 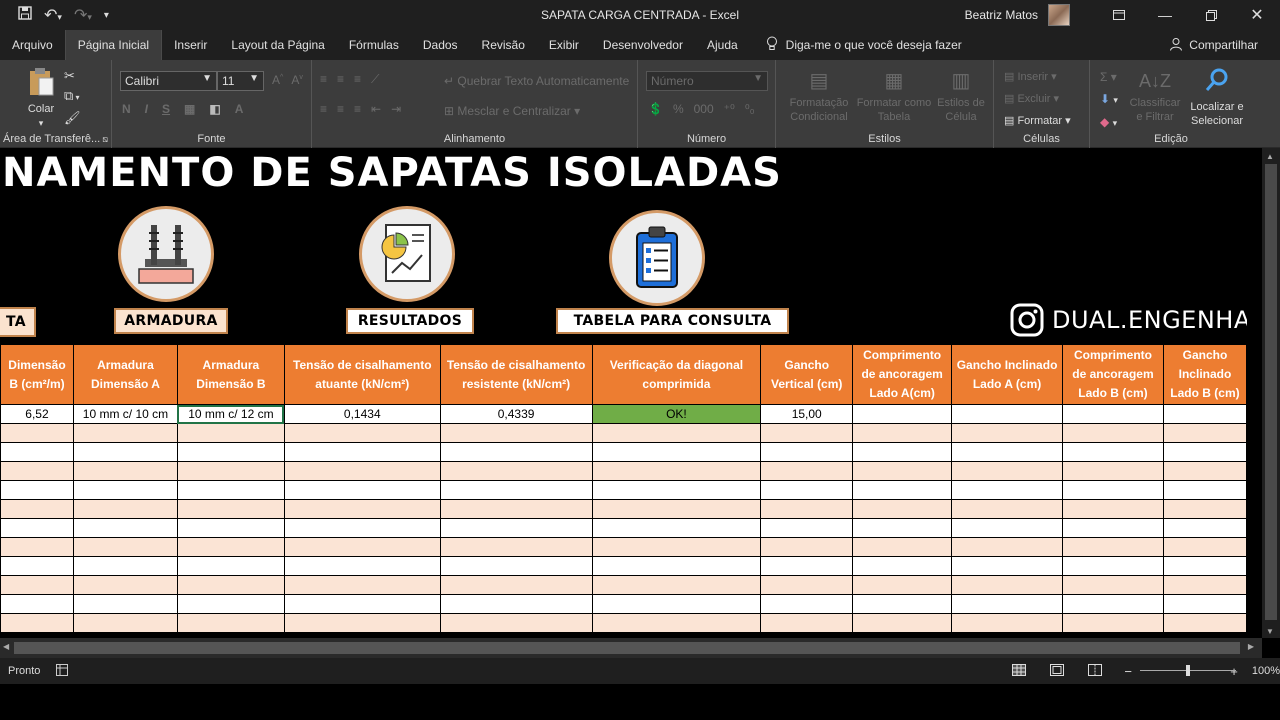 What do you see at coordinates (340, 109) in the screenshot?
I see `align-center-icon: ≡` at bounding box center [340, 109].